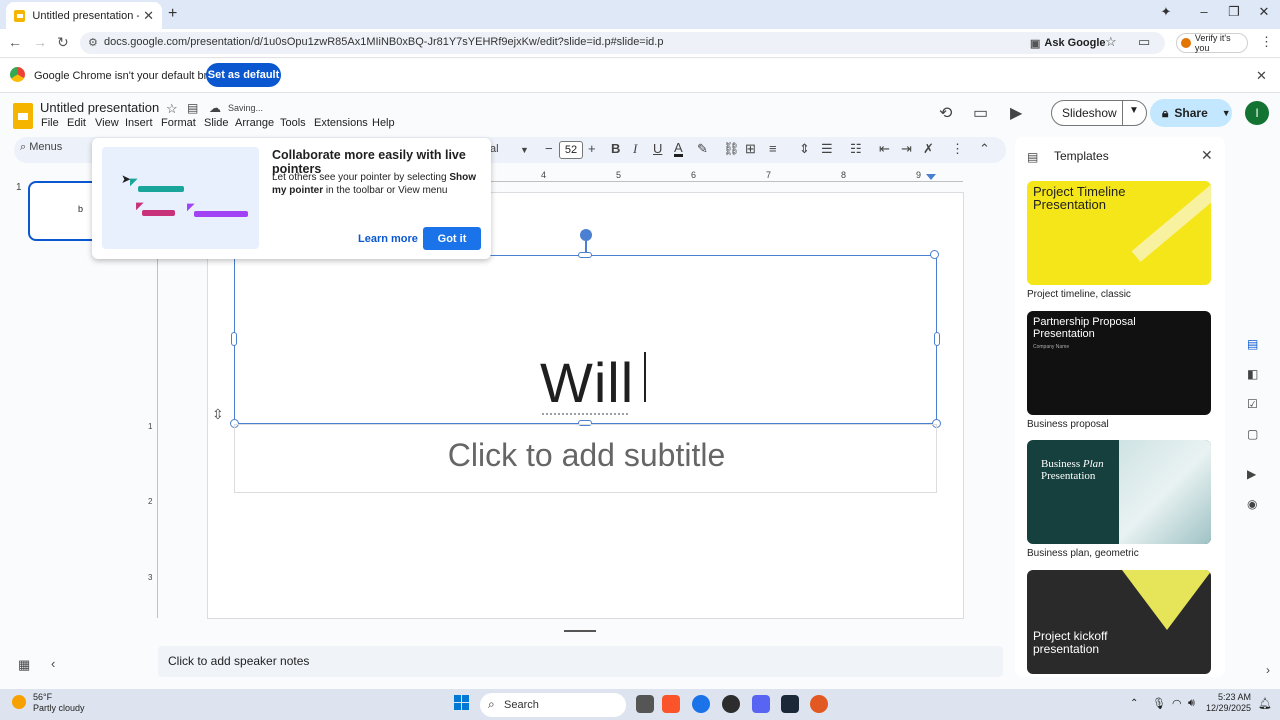  What do you see at coordinates (148, 16) in the screenshot?
I see `close-tab-icon: ✕` at bounding box center [148, 16].